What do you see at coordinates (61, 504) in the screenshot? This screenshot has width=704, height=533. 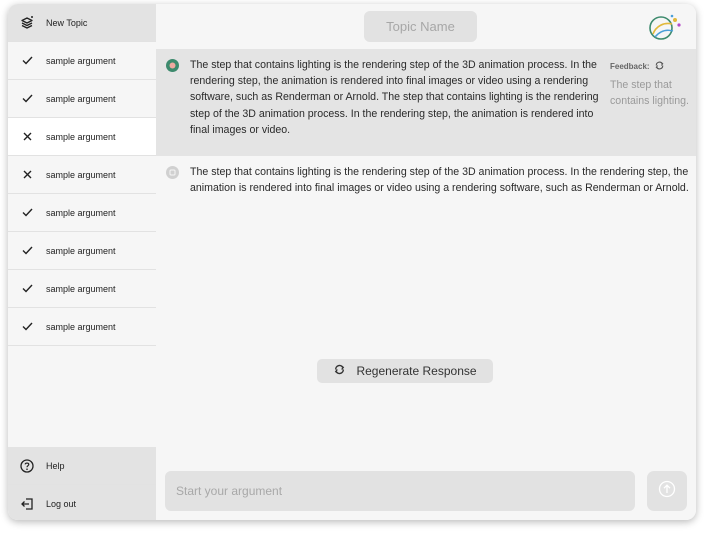 I see `logout-label: Log out` at bounding box center [61, 504].